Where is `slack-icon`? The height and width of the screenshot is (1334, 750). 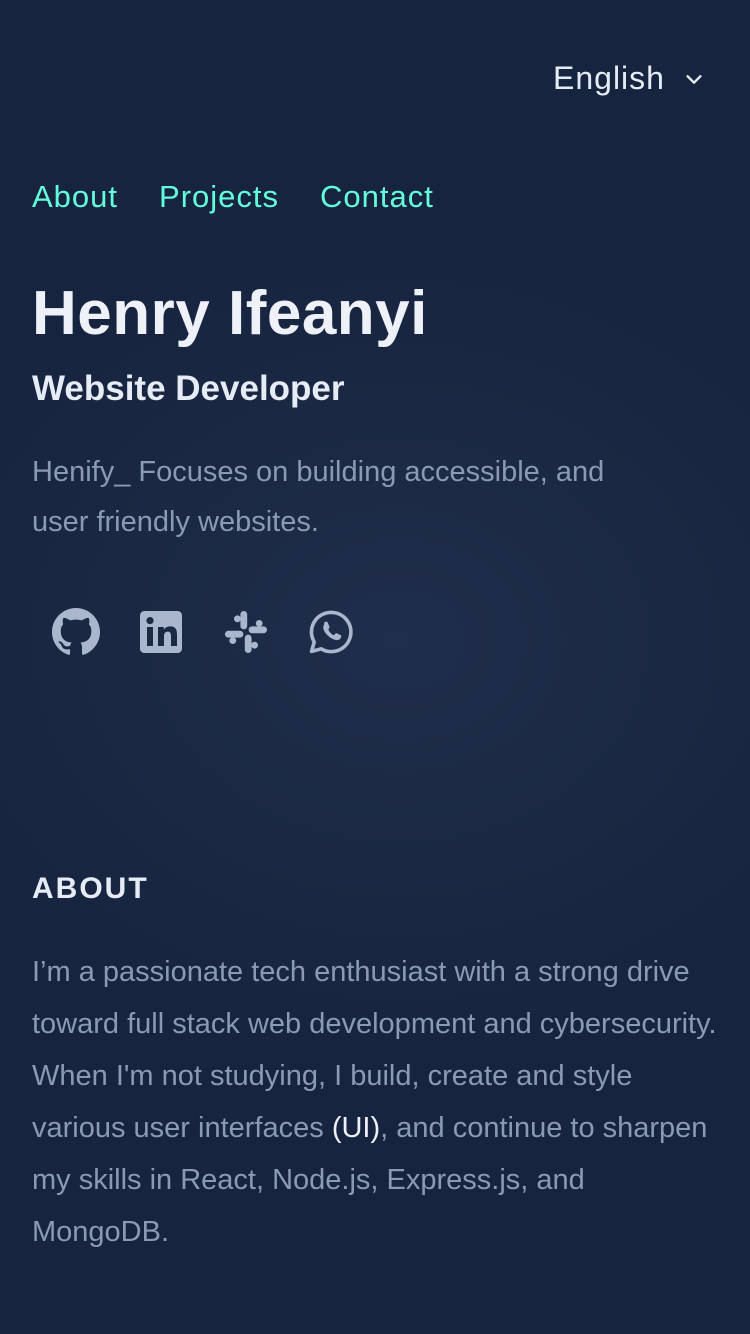
slack-icon is located at coordinates (246, 632).